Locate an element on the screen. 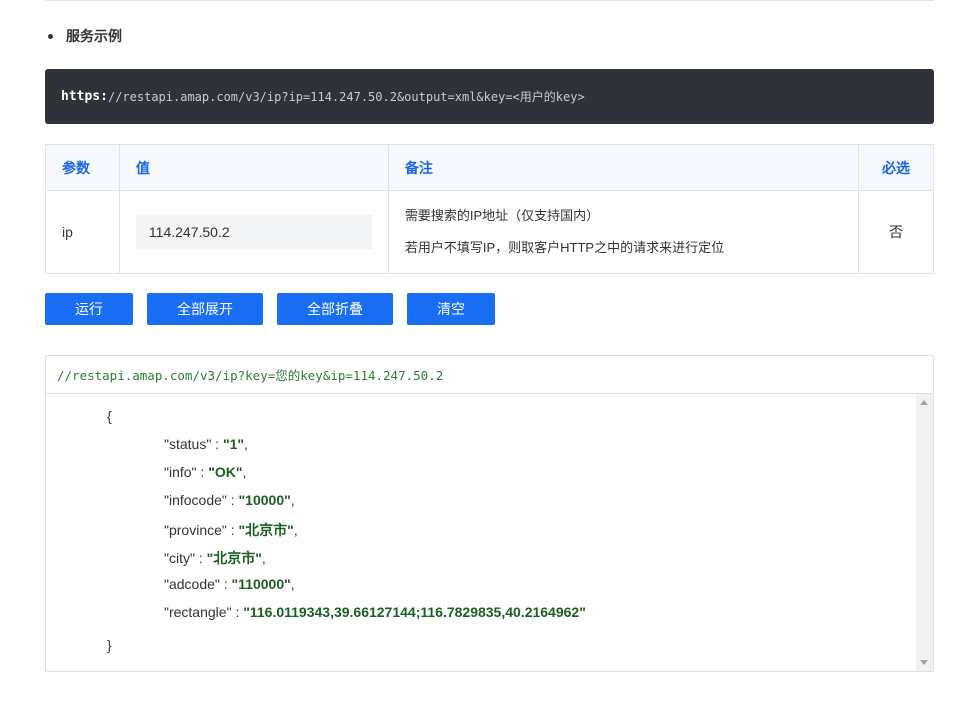  table-header-row: 参数 值 备注 必选 is located at coordinates (489, 167).